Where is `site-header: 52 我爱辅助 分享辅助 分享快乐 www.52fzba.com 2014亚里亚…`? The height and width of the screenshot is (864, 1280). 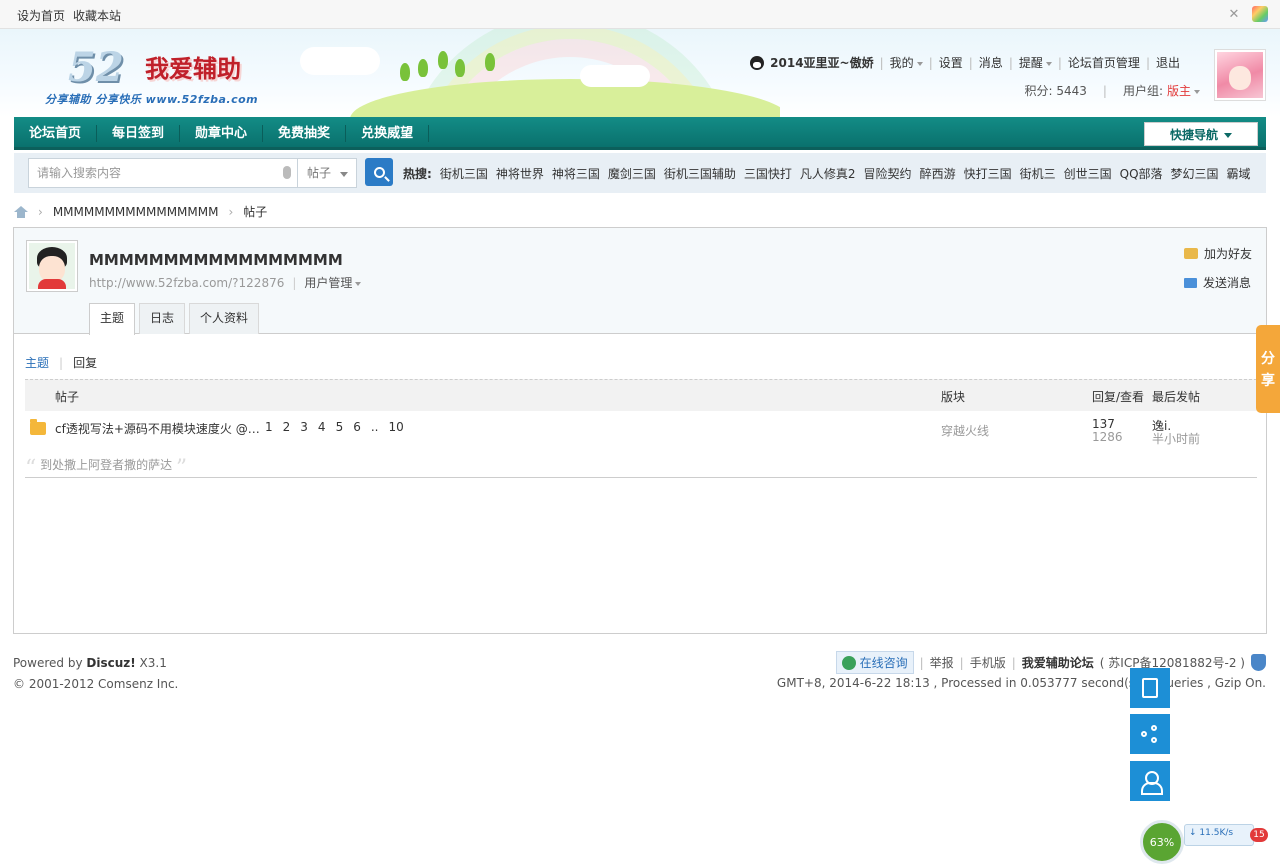 site-header: 52 我爱辅助 分享辅助 分享快乐 www.52fzba.com 2014亚里亚… is located at coordinates (640, 73).